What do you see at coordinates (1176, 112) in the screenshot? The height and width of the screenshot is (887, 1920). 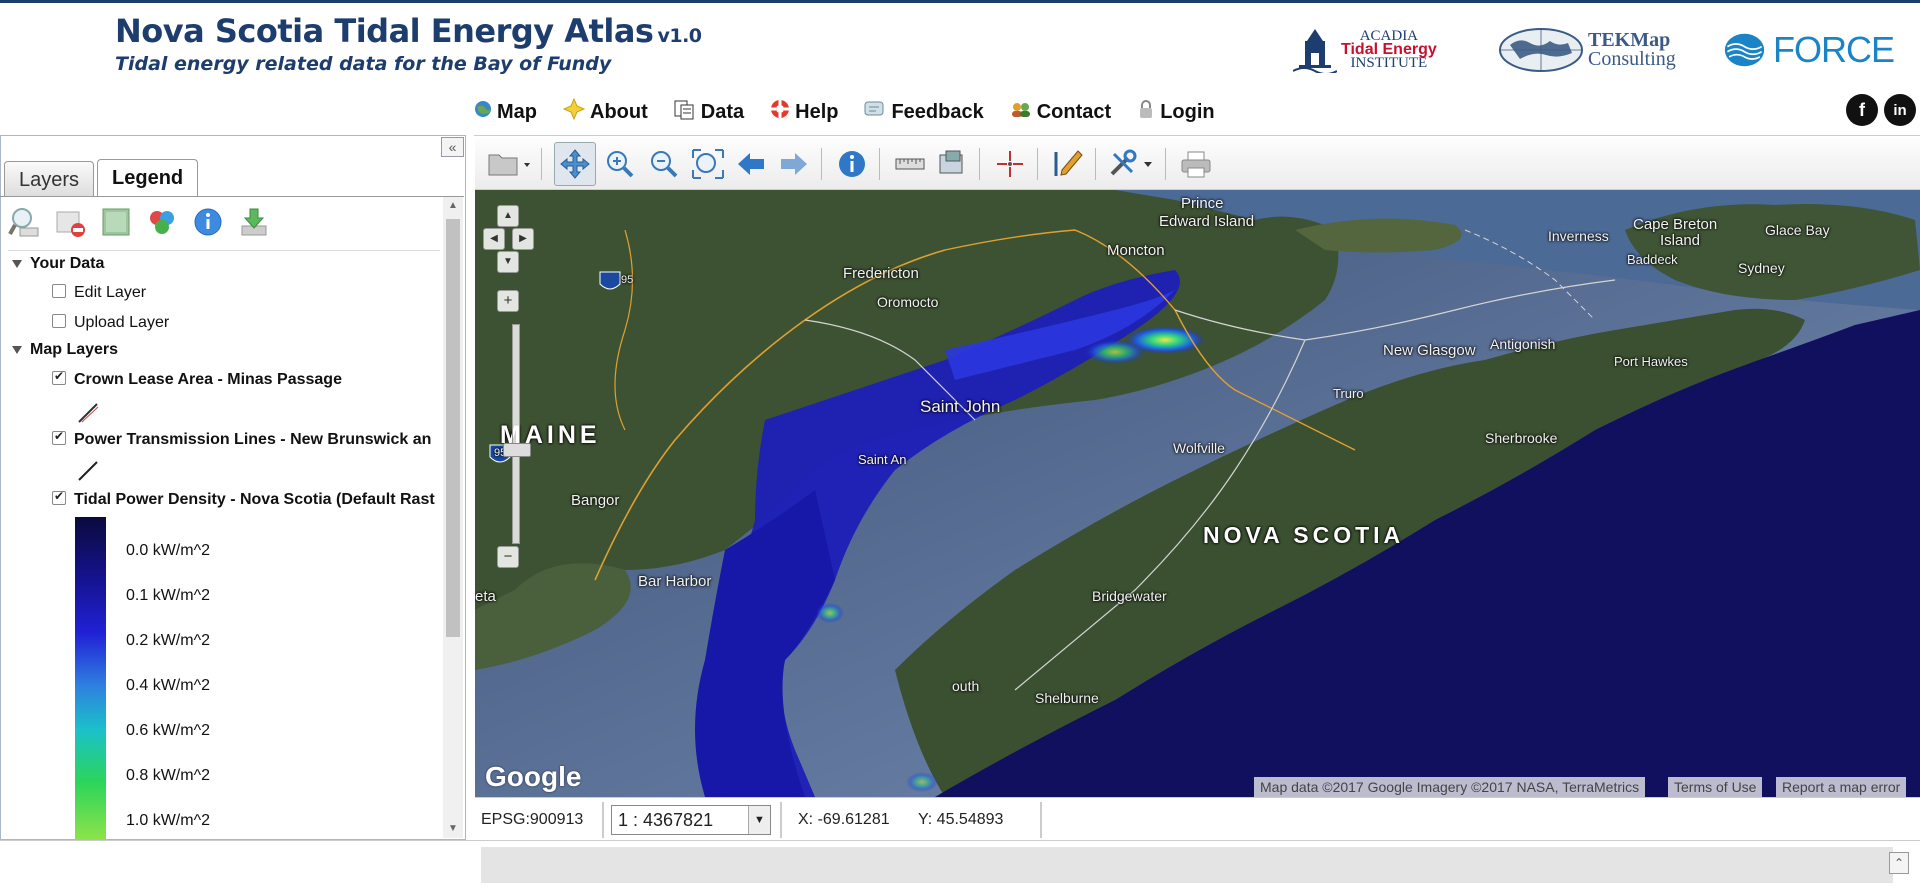 I see `nav-login: Login` at bounding box center [1176, 112].